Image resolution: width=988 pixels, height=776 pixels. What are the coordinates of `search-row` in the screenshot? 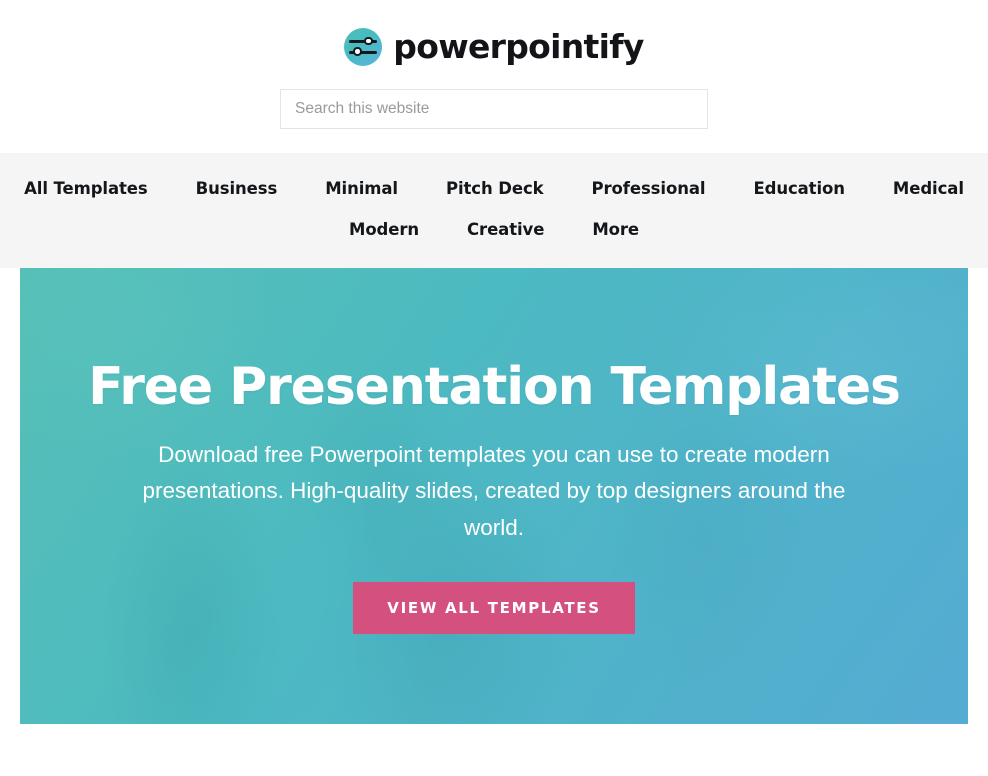 It's located at (494, 109).